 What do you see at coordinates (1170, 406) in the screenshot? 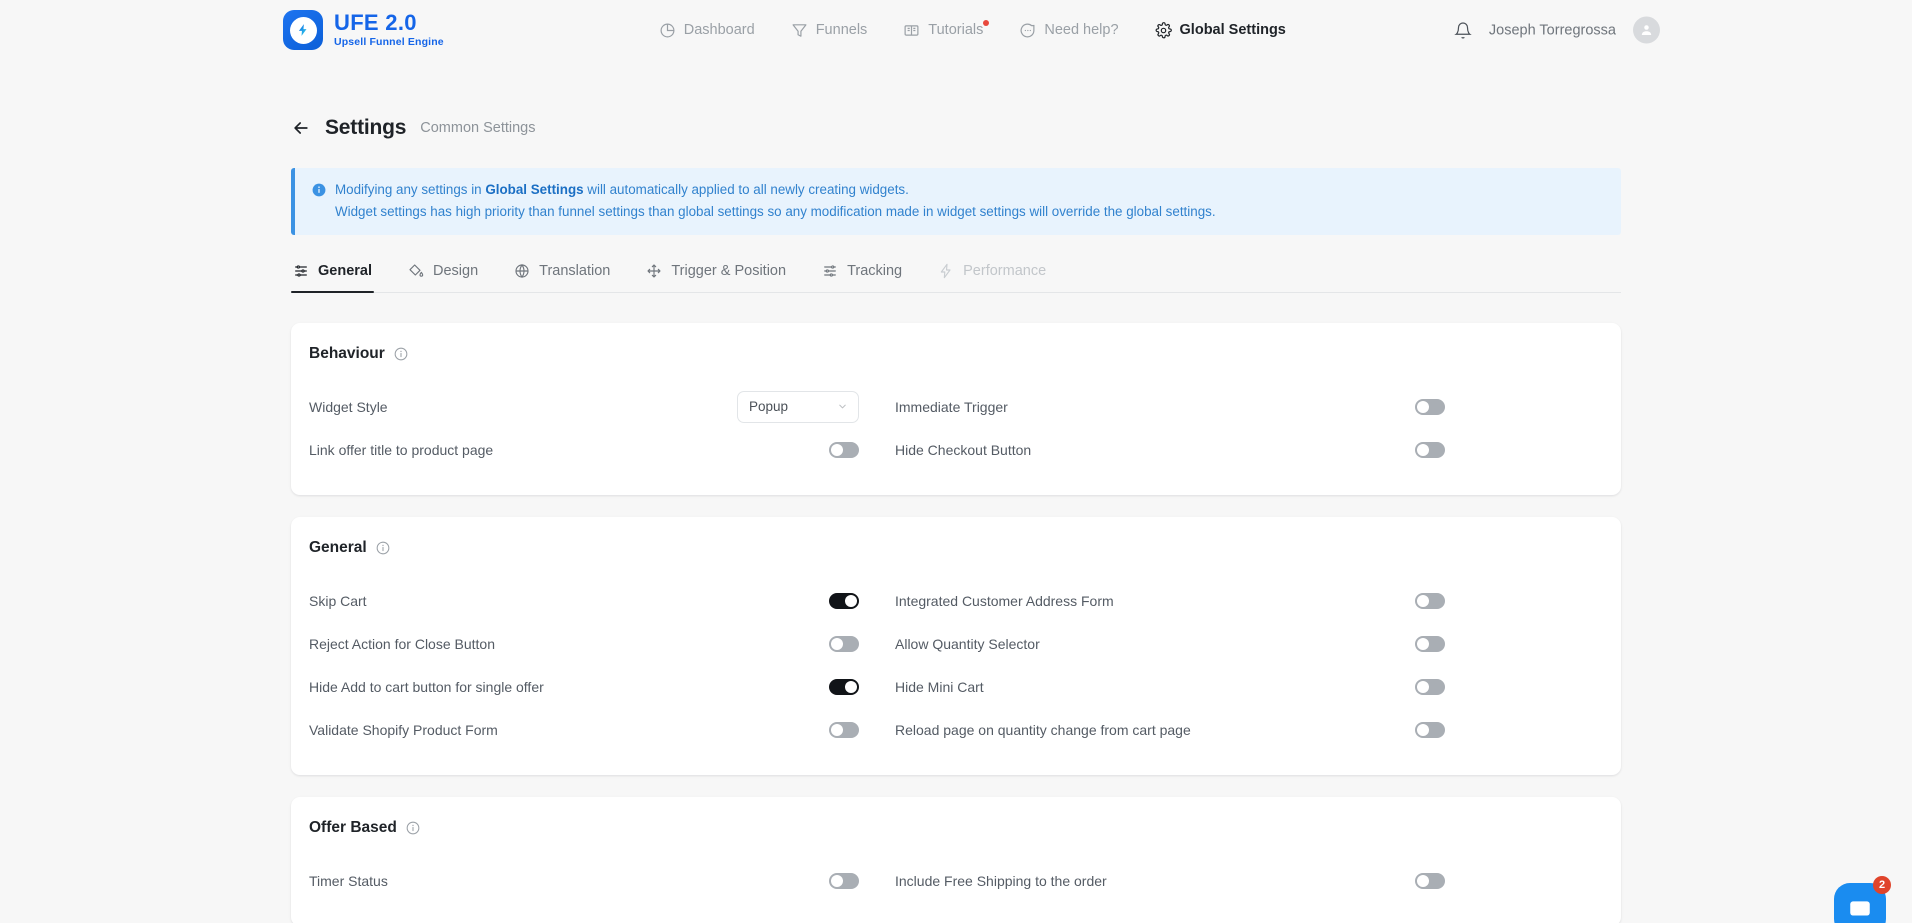
I see `setting-immediate-trigger: Immediate Trigger` at bounding box center [1170, 406].